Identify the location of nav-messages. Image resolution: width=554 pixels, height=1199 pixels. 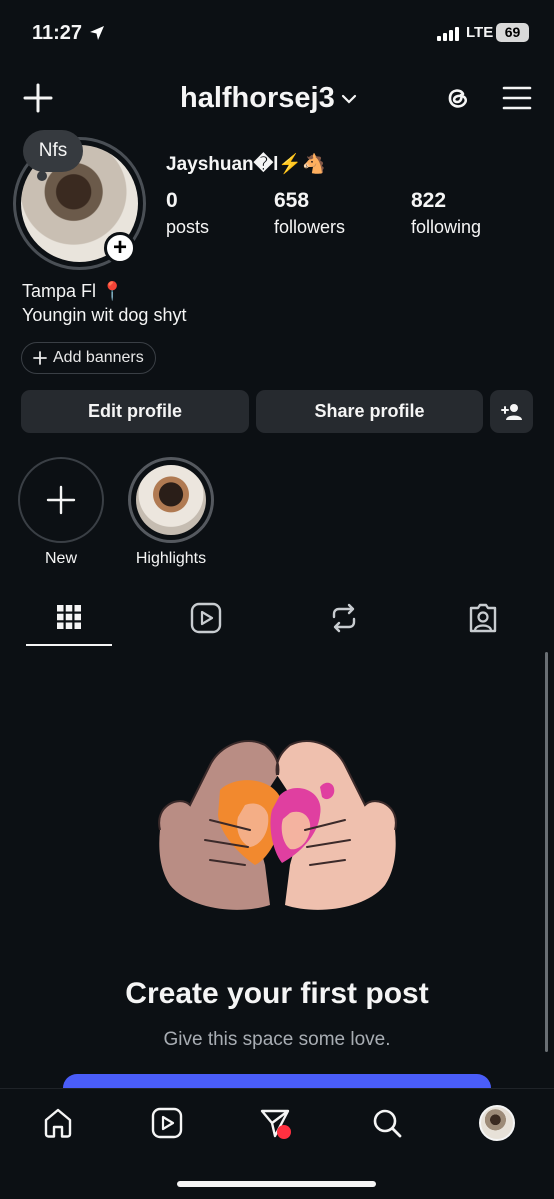
(275, 1123).